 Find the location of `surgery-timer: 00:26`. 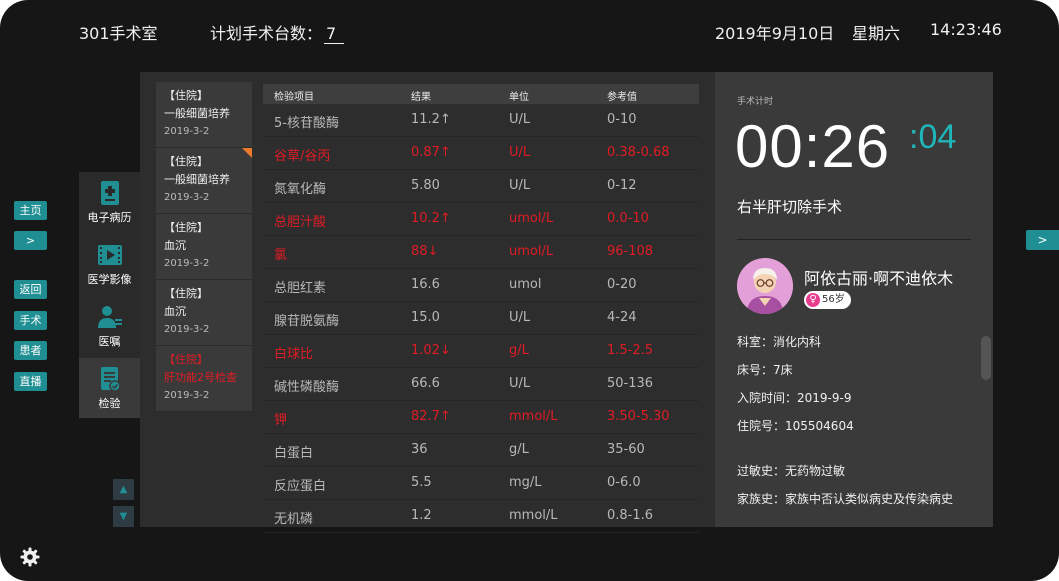

surgery-timer: 00:26 is located at coordinates (813, 146).